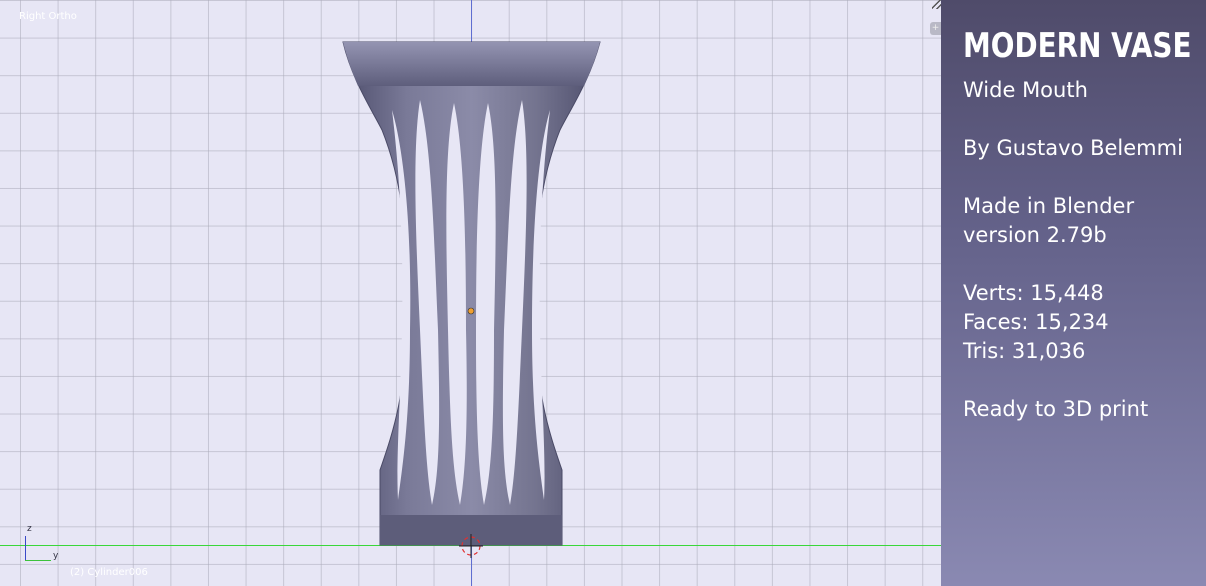  I want to click on gizmo-y-axis, so click(38, 560).